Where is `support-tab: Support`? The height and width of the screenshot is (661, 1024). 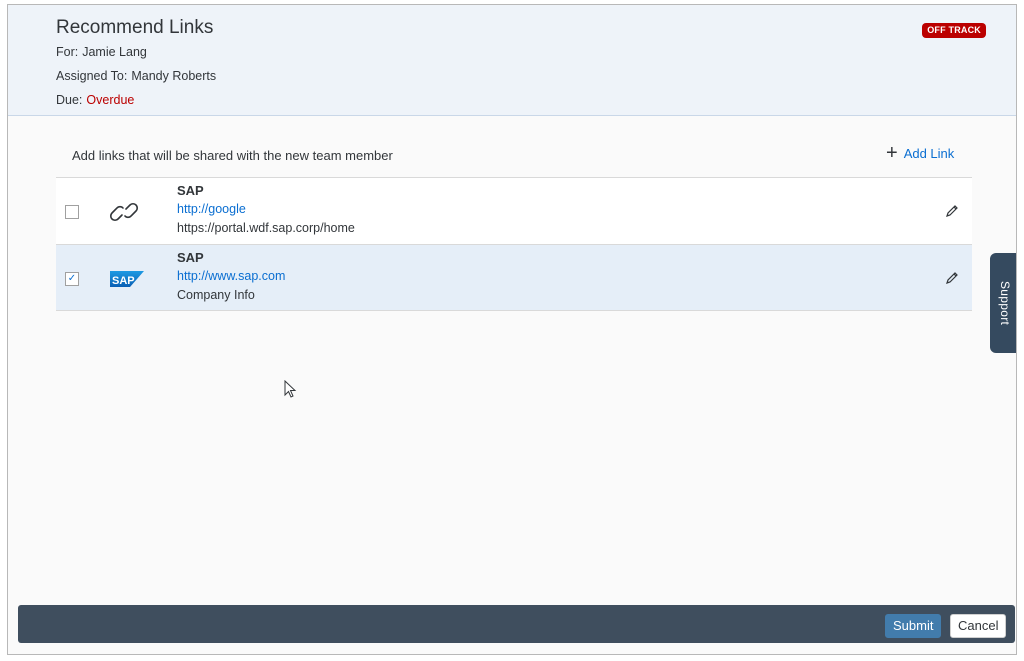 support-tab: Support is located at coordinates (1003, 303).